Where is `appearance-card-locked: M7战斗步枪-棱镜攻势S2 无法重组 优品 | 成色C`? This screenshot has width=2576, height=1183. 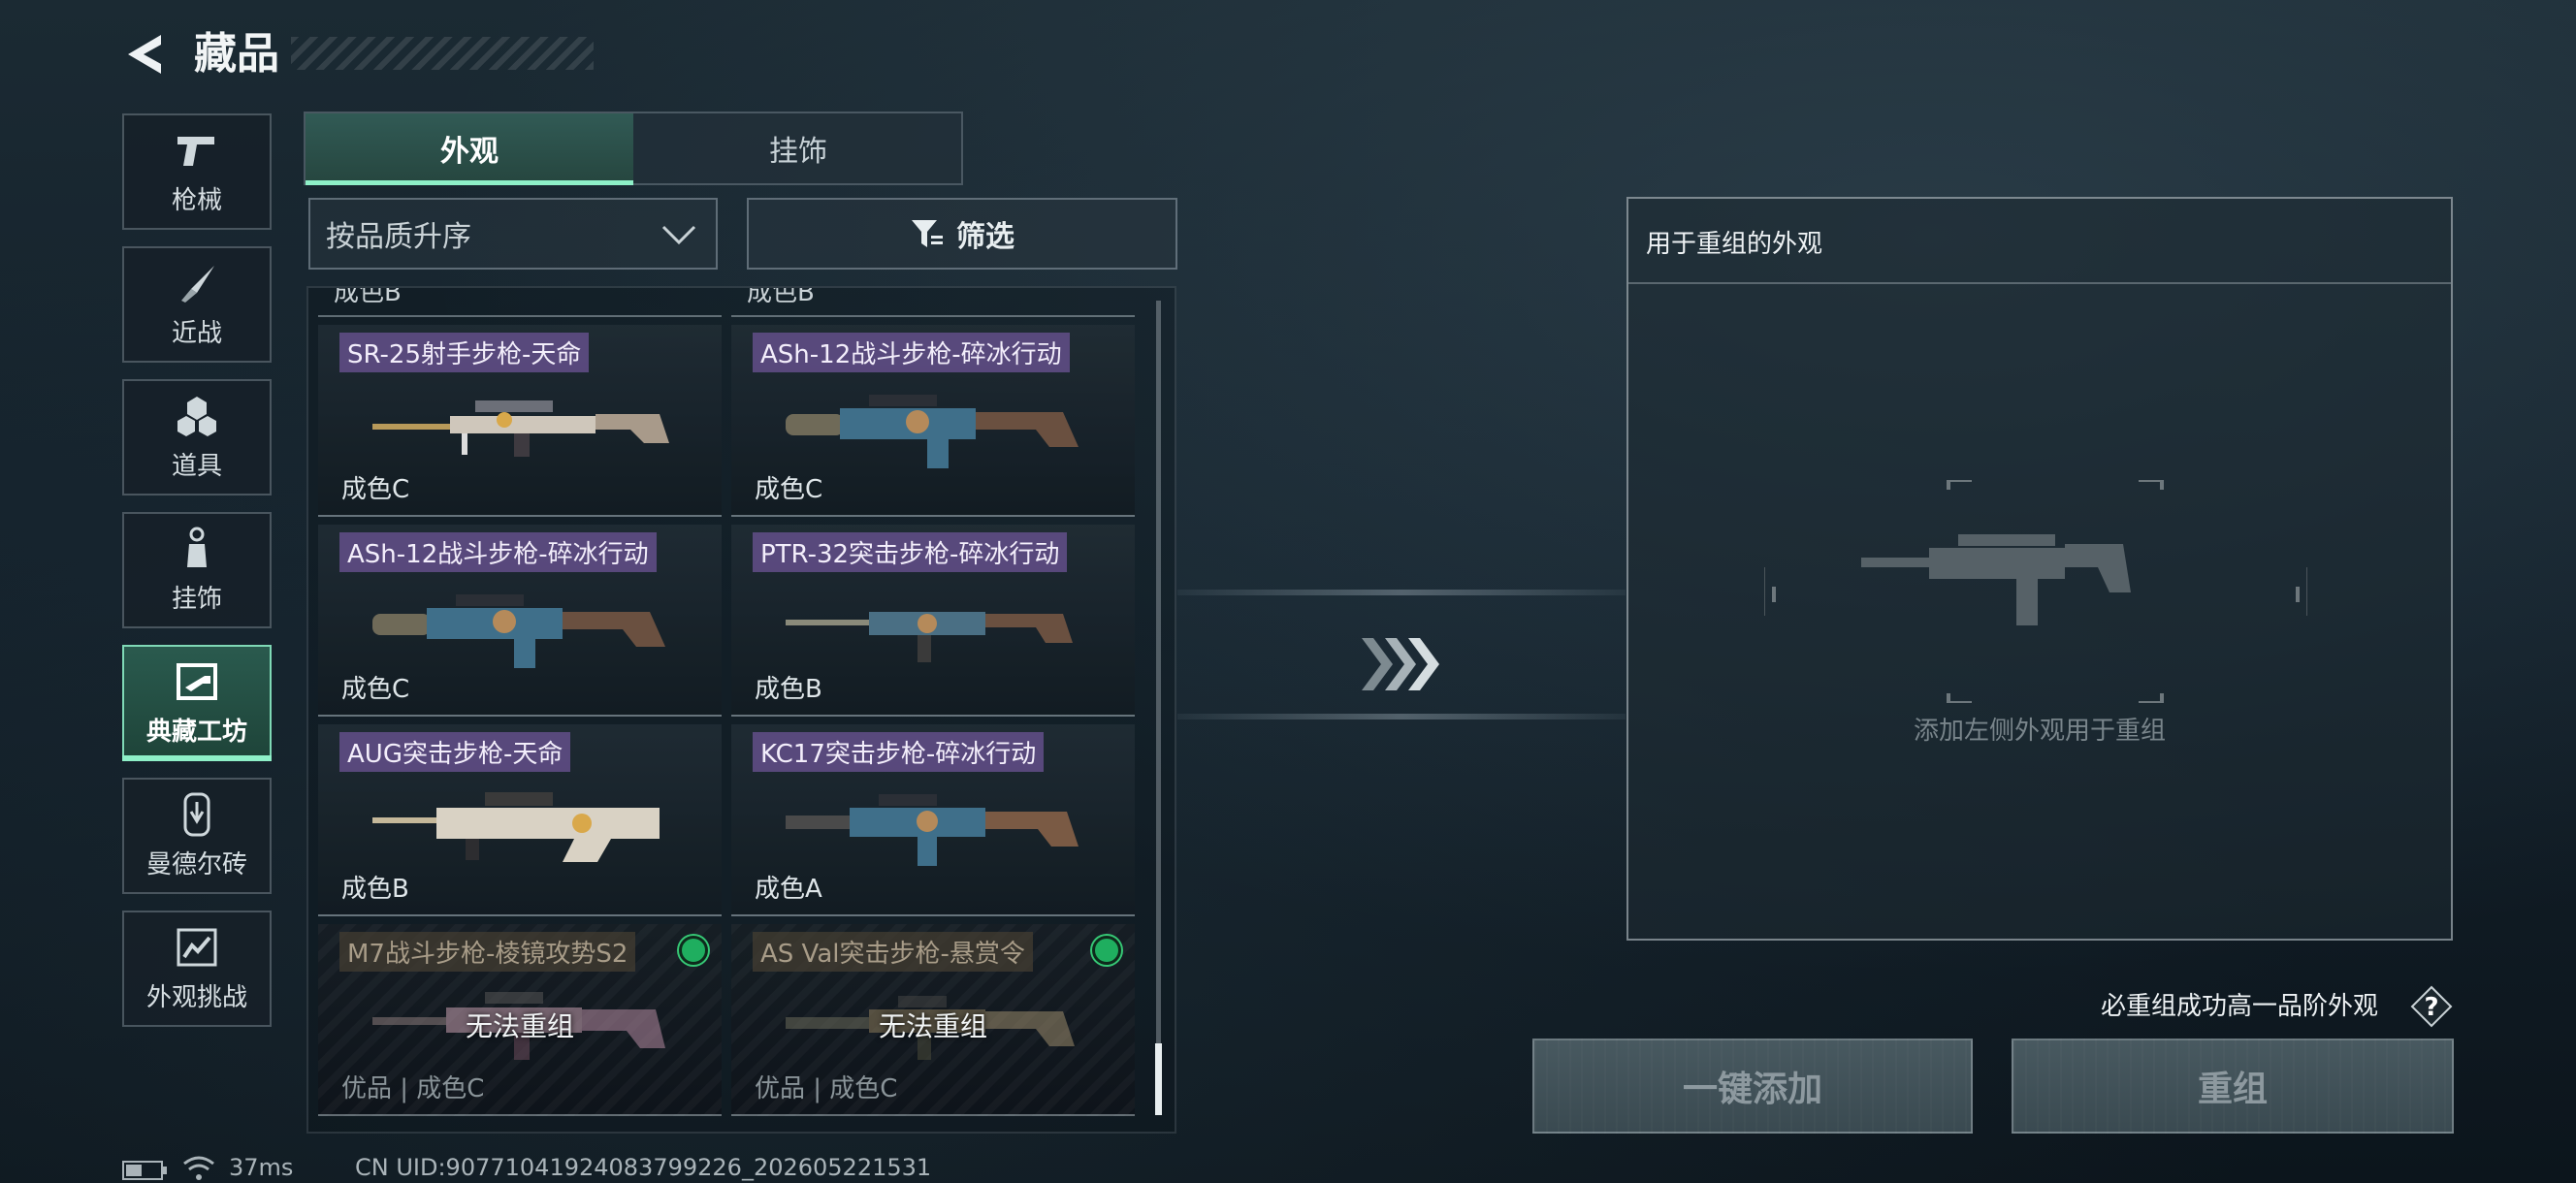
appearance-card-locked: M7战斗步枪-棱镜攻势S2 无法重组 优品 | 成色C is located at coordinates (520, 1020).